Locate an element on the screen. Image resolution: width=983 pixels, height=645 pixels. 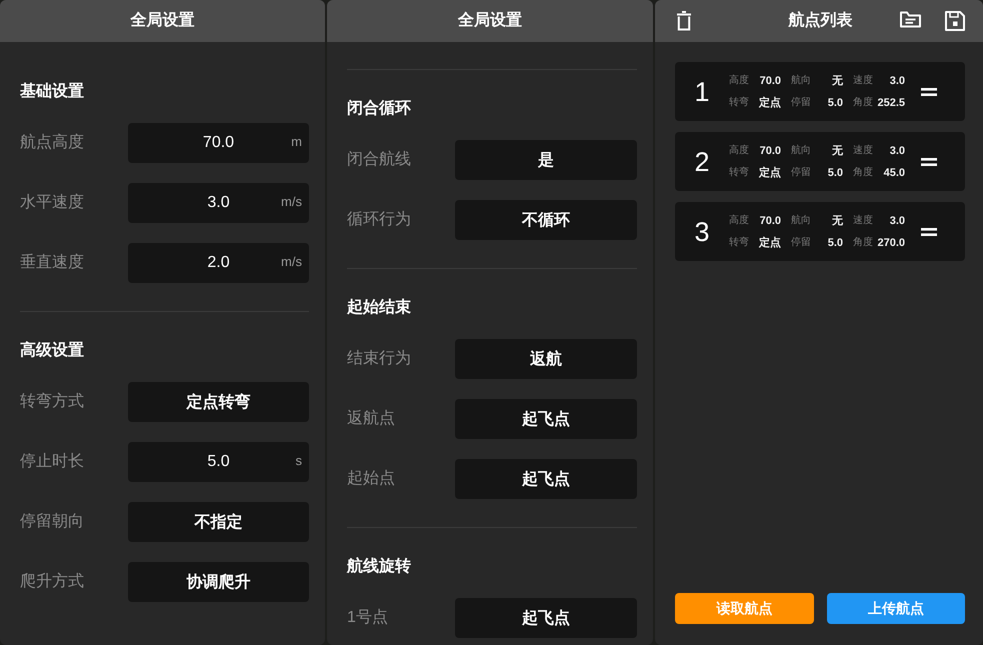
detail-value: 252.5 is located at coordinates (891, 103).